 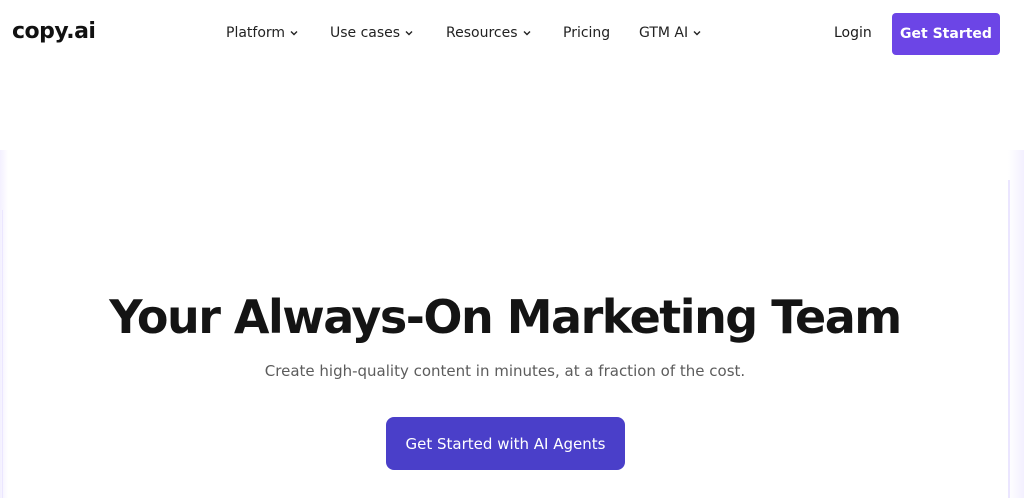 I want to click on login-link: Login, so click(x=853, y=33).